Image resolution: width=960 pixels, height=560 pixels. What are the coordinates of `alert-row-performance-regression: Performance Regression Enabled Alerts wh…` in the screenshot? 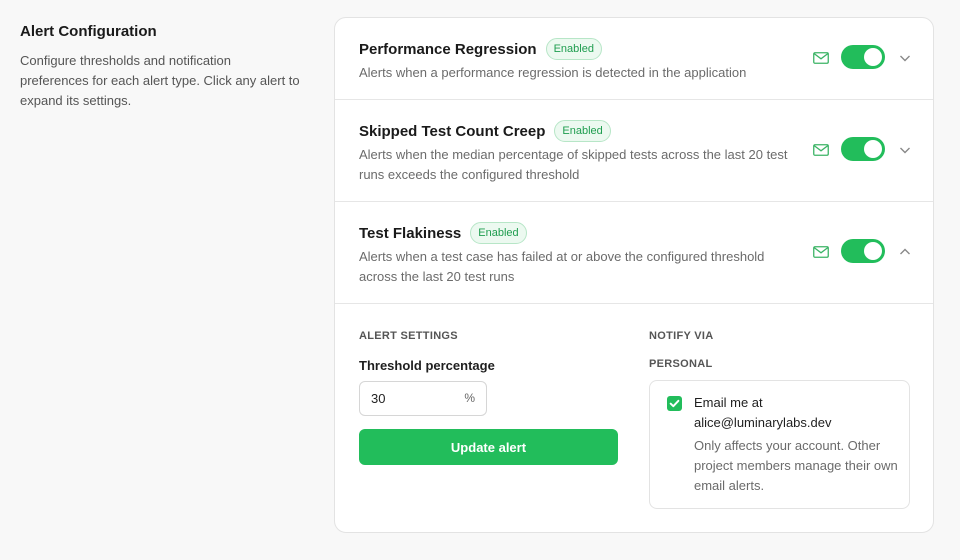 It's located at (634, 59).